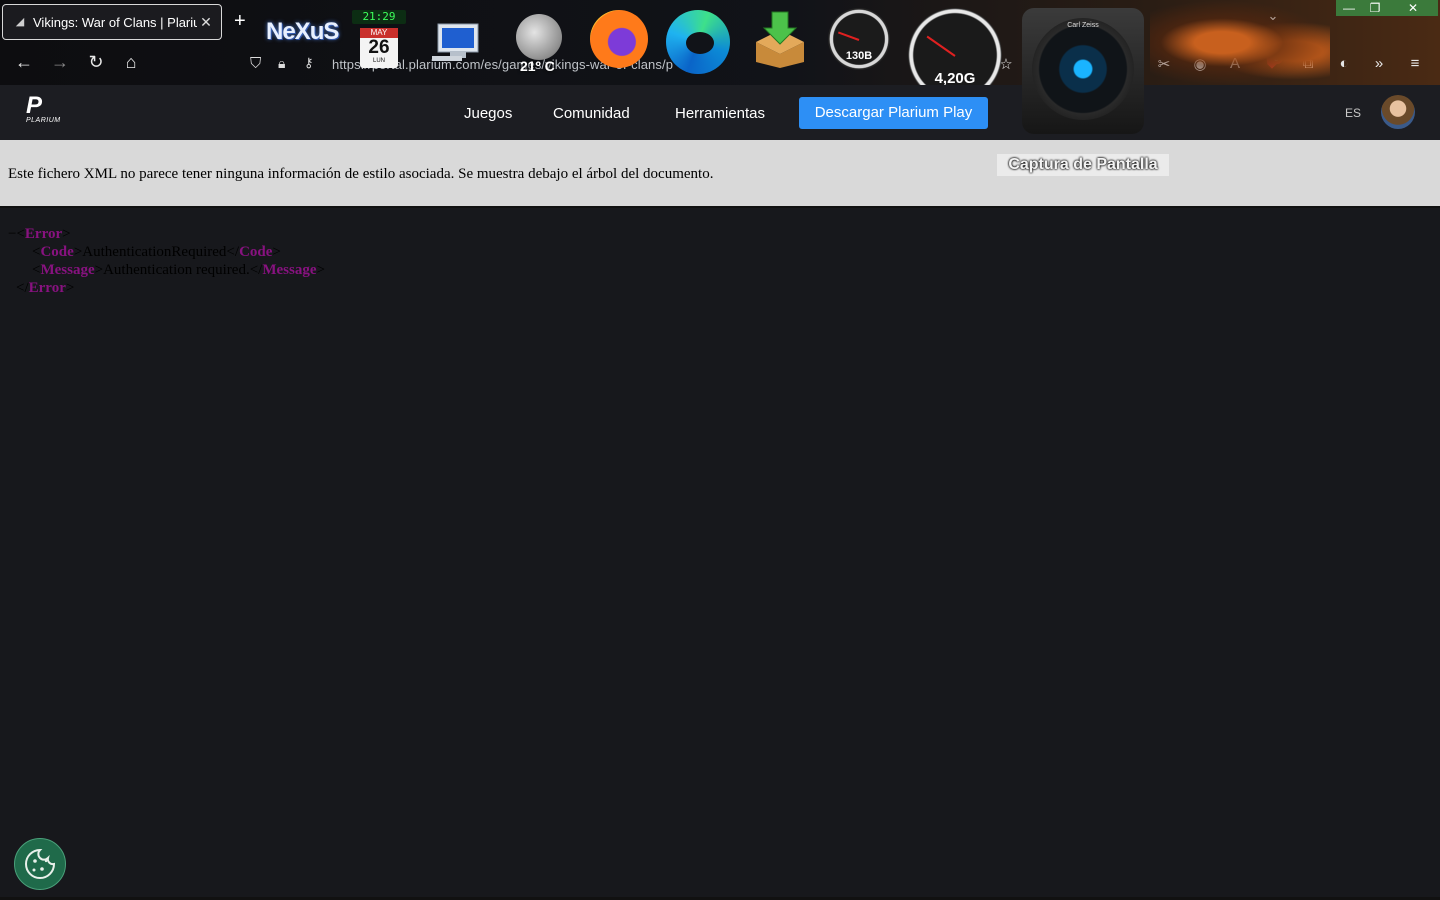 Image resolution: width=1440 pixels, height=900 pixels. I want to click on camera-lens-icon, so click(1083, 69).